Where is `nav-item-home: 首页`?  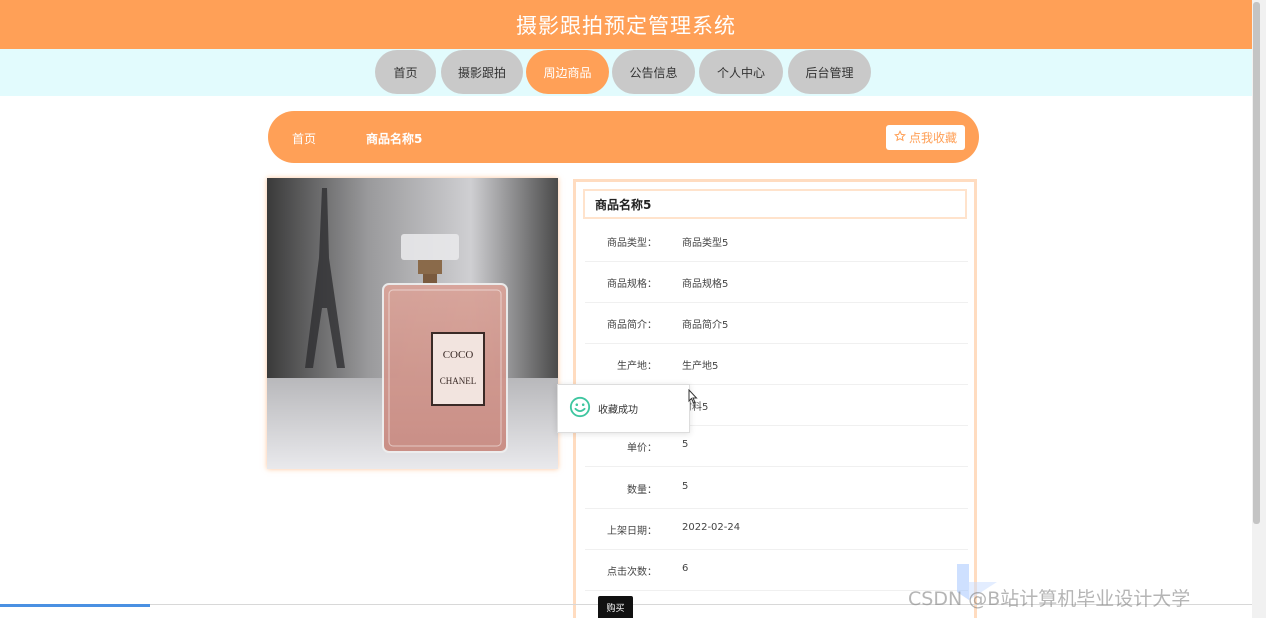
nav-item-home: 首页 is located at coordinates (405, 72).